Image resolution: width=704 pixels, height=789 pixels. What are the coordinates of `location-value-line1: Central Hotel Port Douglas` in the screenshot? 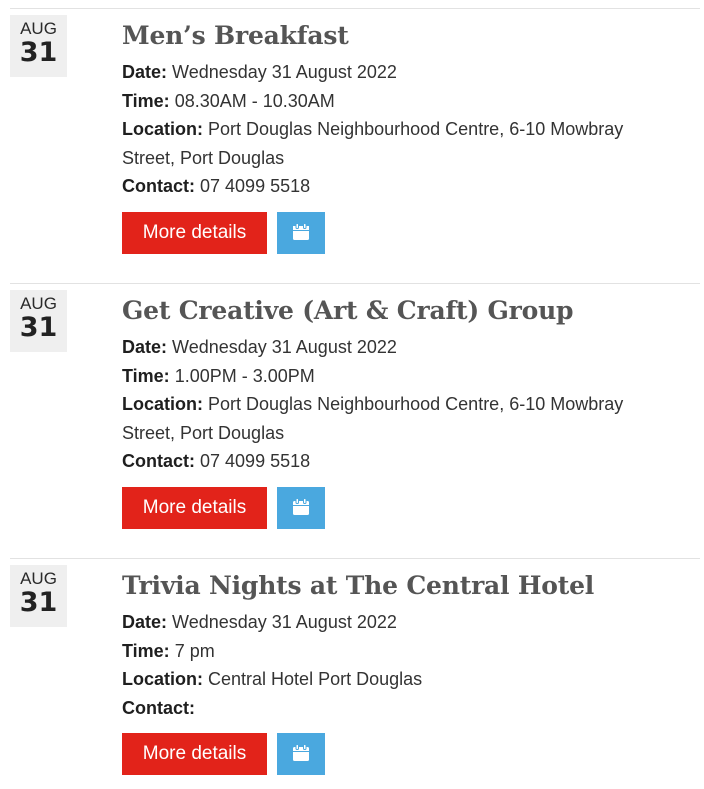 It's located at (315, 679).